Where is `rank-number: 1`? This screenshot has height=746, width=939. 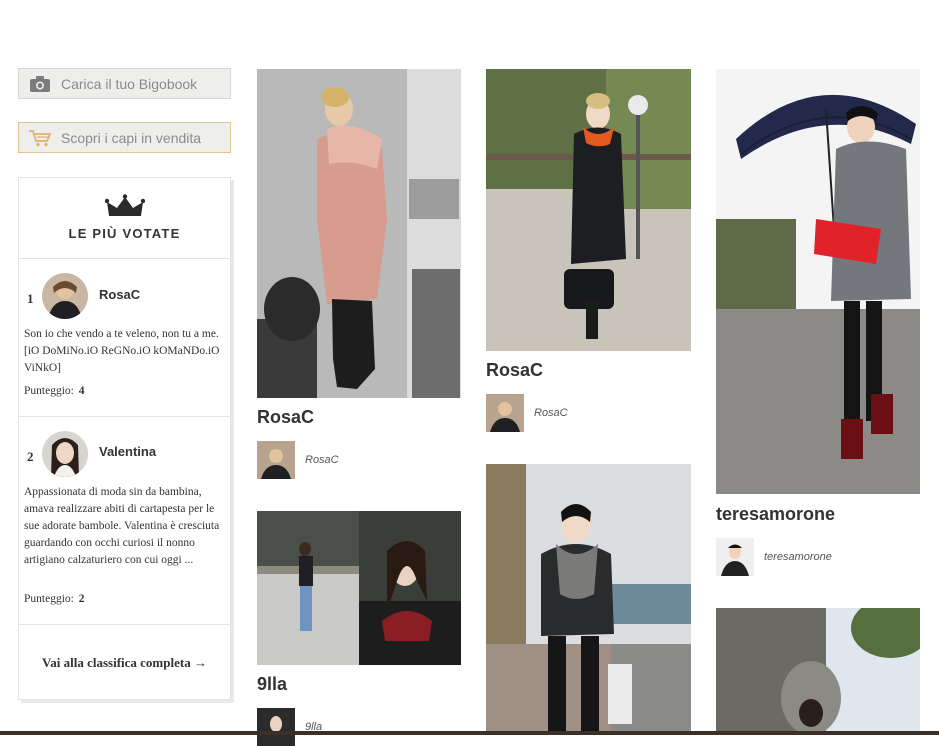
rank-number: 1 is located at coordinates (30, 298).